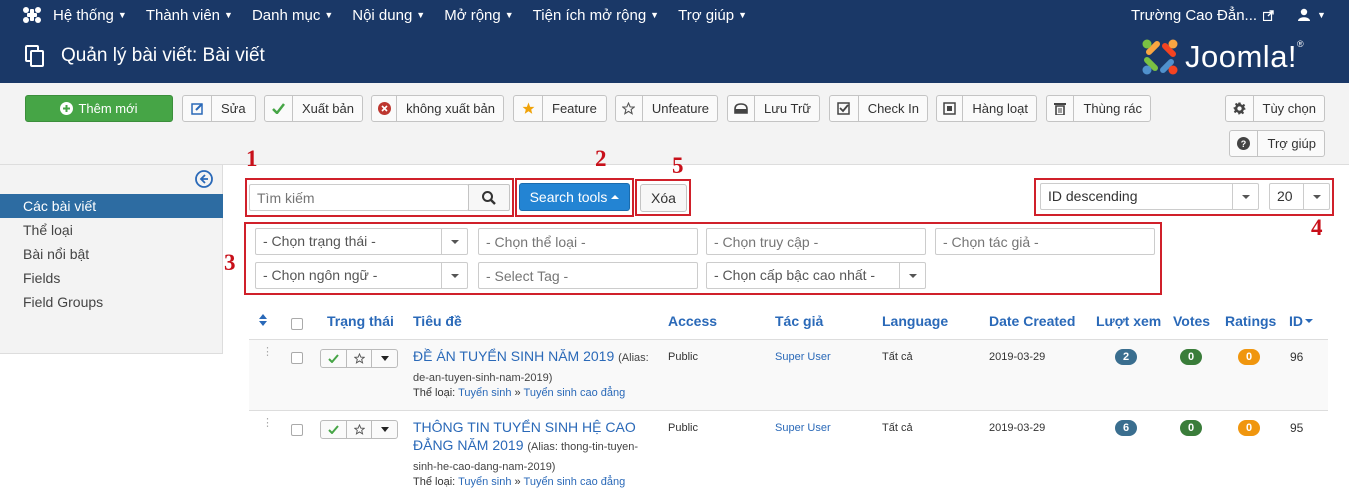 The width and height of the screenshot is (1349, 496). Describe the element at coordinates (1304, 14) in the screenshot. I see `user-icon` at that location.